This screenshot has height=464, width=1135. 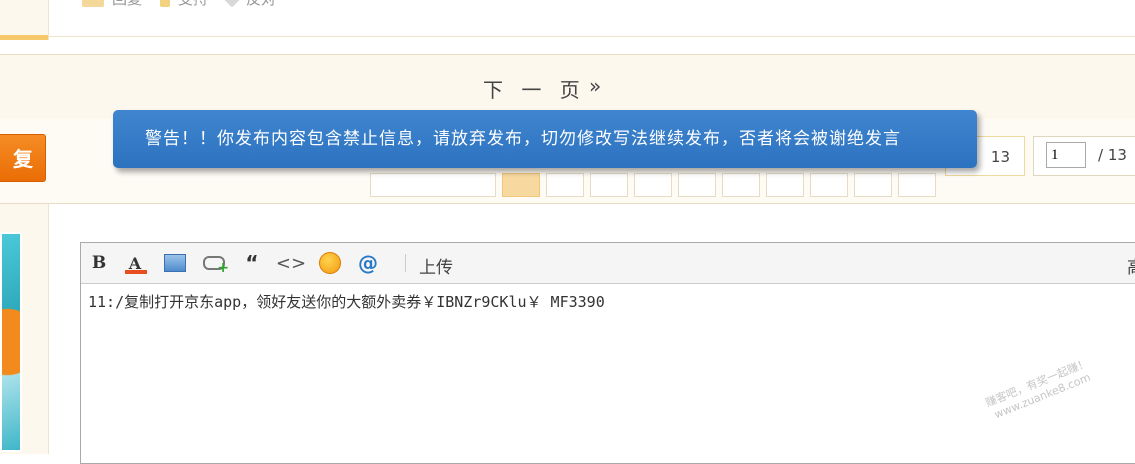 I want to click on page-number-list, so click(x=653, y=185).